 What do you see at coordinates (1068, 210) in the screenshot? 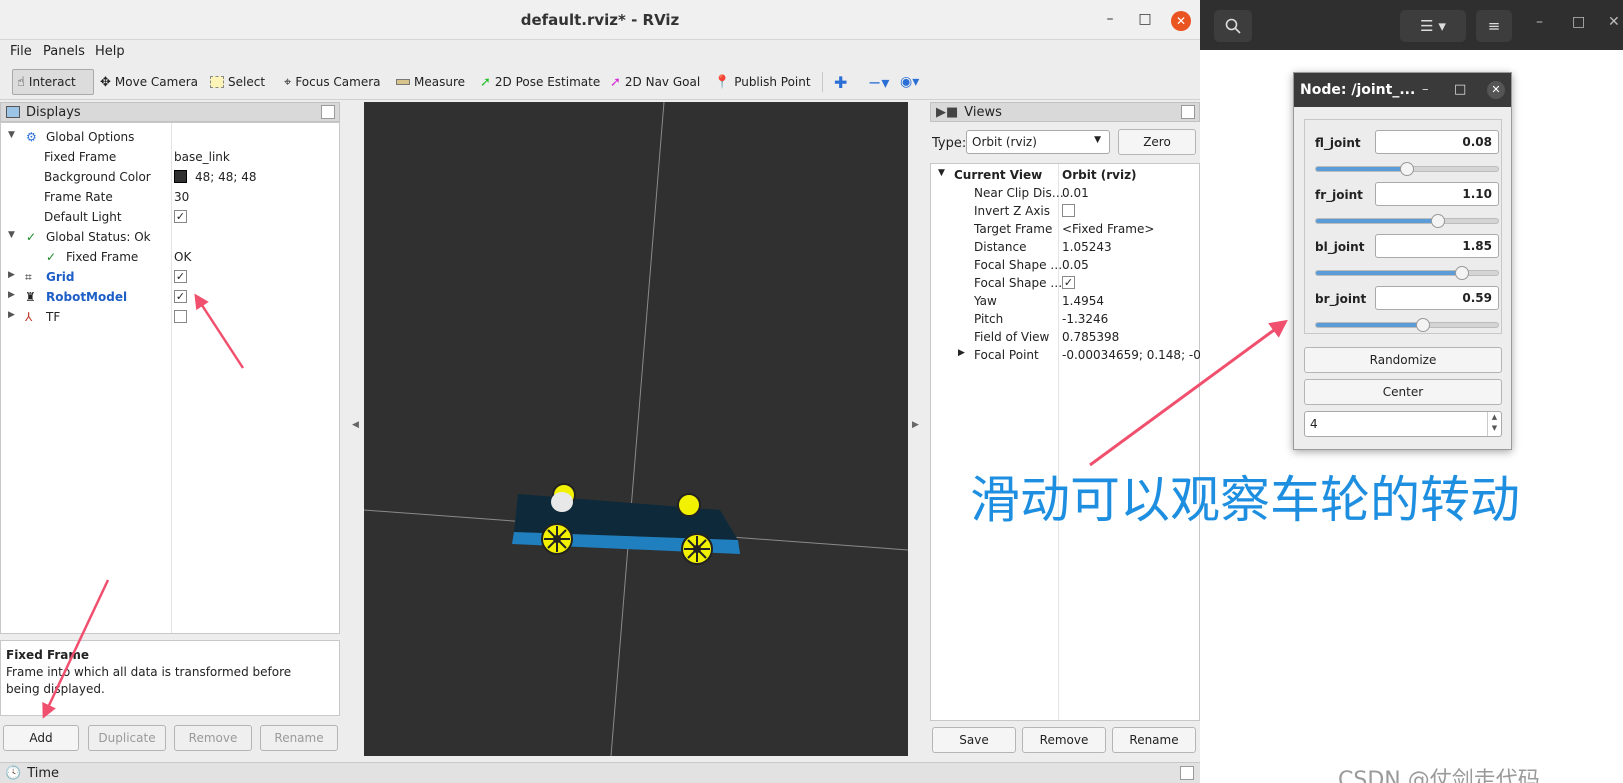
I see `invert-z-checkbox` at bounding box center [1068, 210].